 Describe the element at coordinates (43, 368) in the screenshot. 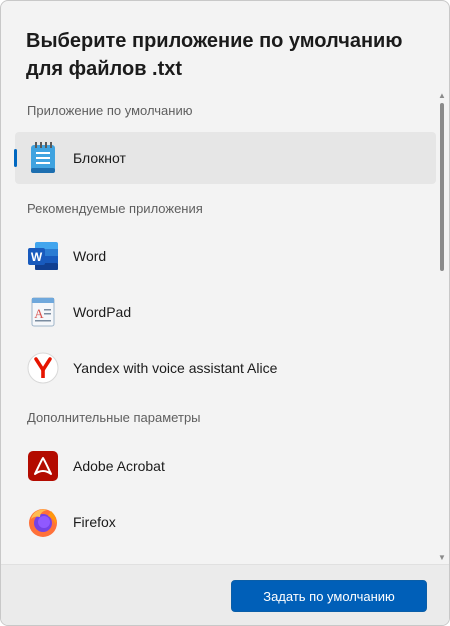

I see `yandex-icon` at that location.